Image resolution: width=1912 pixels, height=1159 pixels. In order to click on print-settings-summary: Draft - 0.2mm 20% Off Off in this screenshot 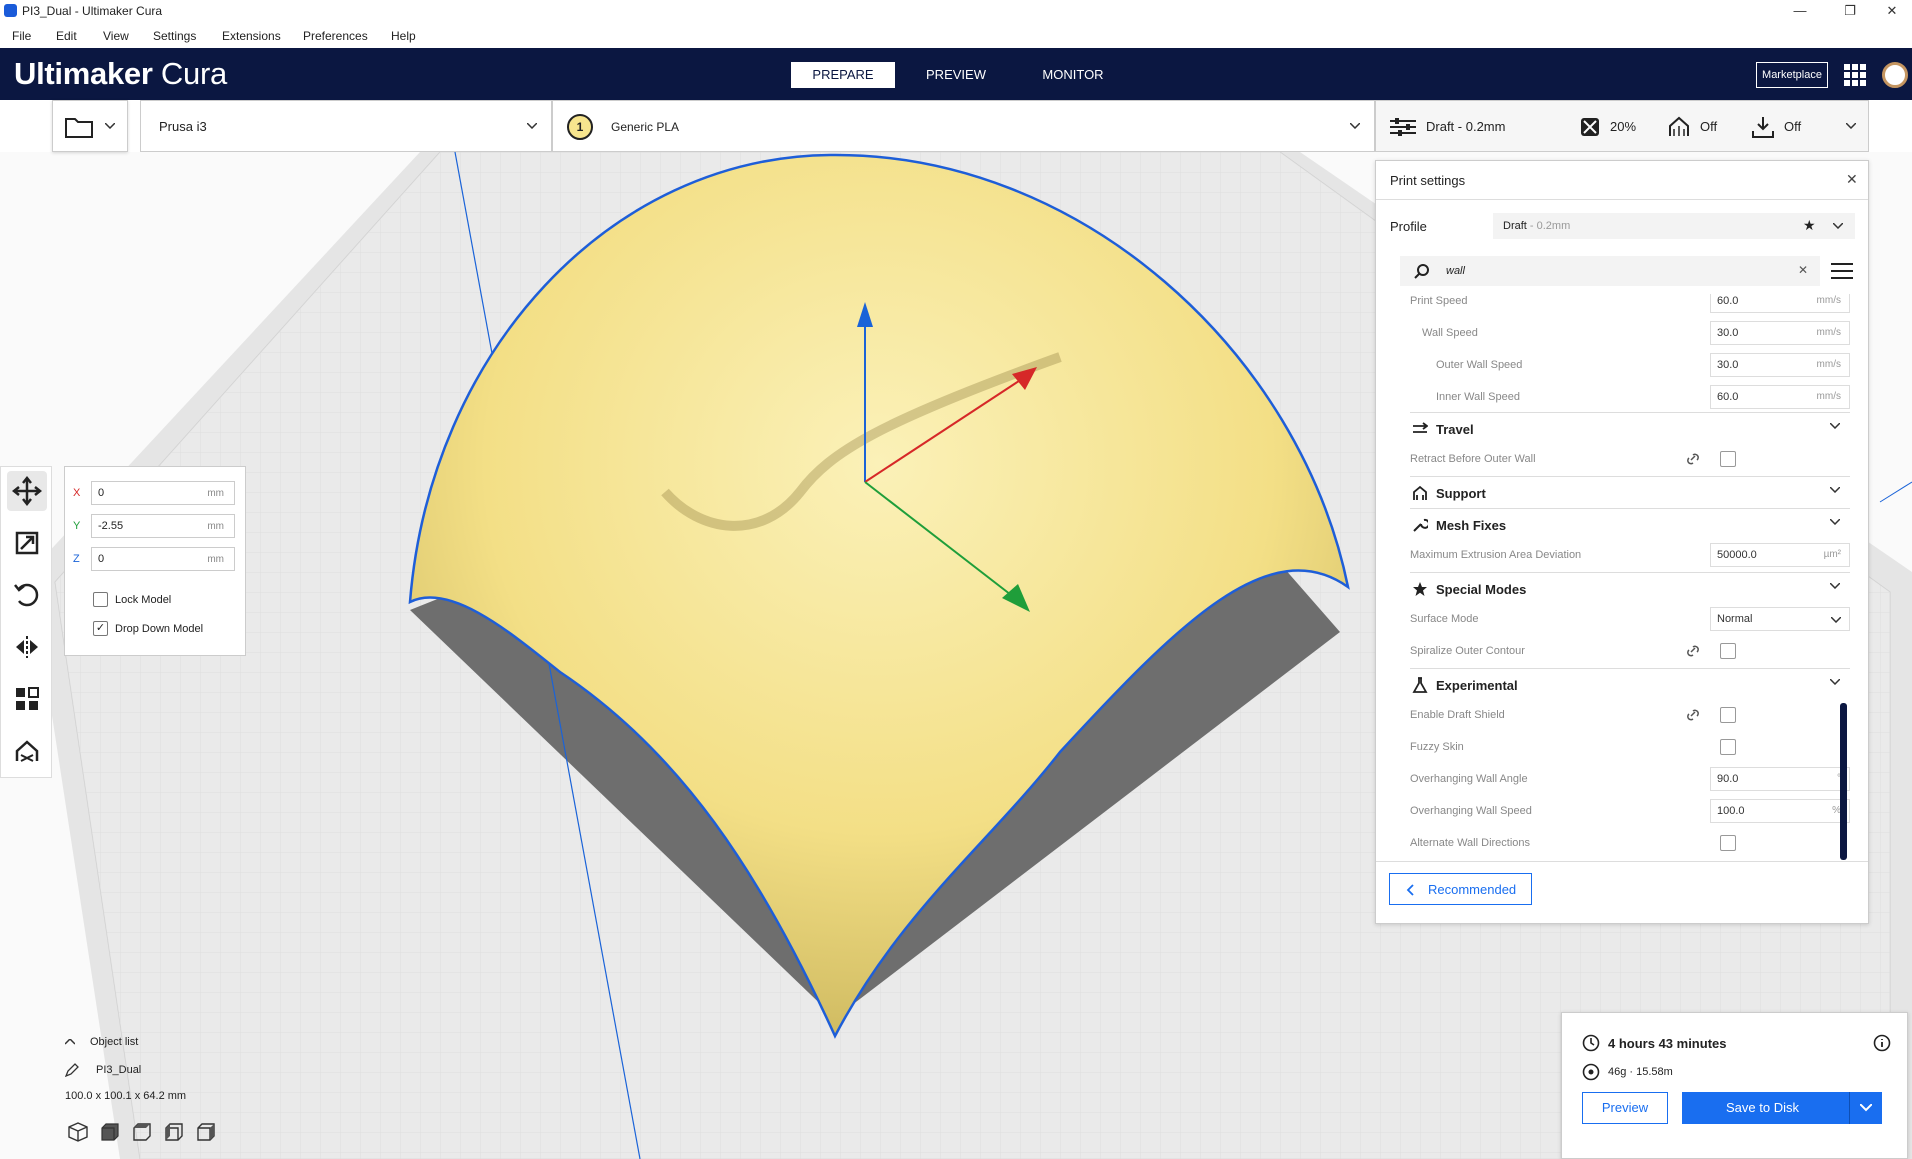, I will do `click(1622, 126)`.